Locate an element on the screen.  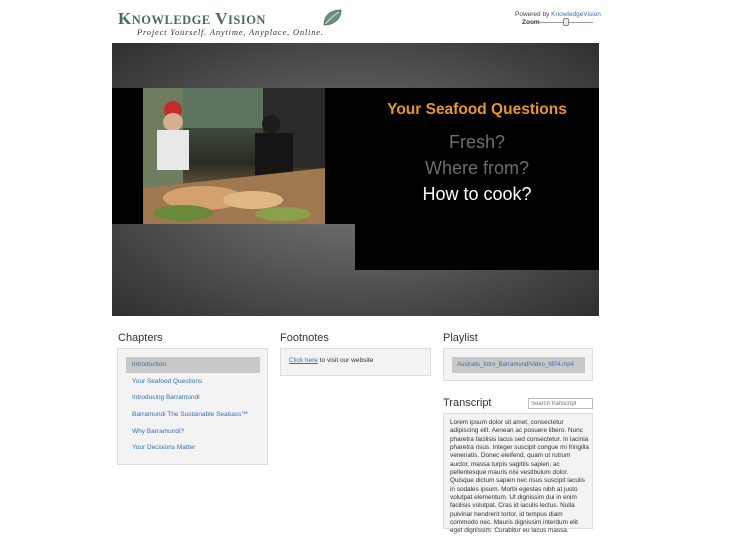
slide-question: Fresh? is located at coordinates (477, 142).